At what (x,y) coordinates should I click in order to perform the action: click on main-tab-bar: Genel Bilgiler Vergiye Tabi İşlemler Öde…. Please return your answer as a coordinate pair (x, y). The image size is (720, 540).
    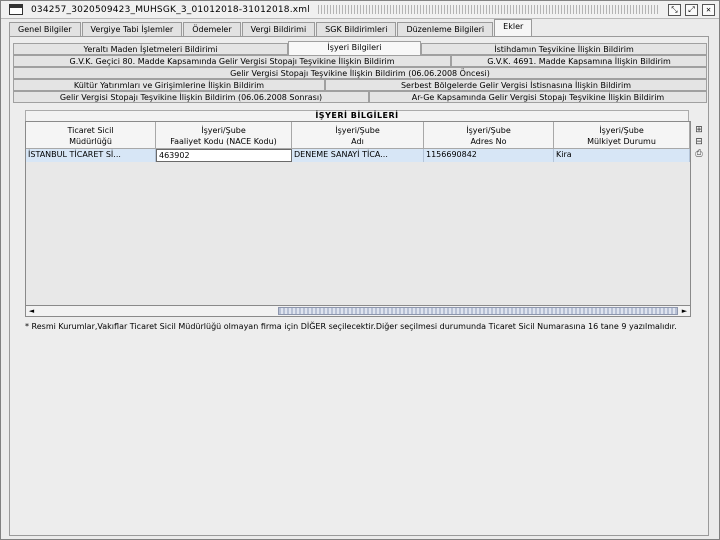
    Looking at the image, I should click on (271, 27).